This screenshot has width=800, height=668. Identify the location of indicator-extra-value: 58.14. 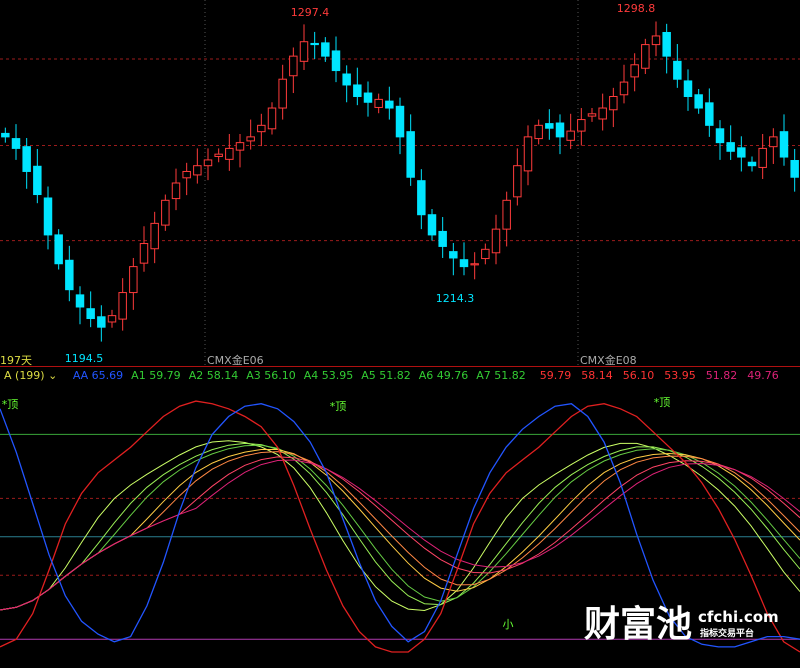
(597, 375).